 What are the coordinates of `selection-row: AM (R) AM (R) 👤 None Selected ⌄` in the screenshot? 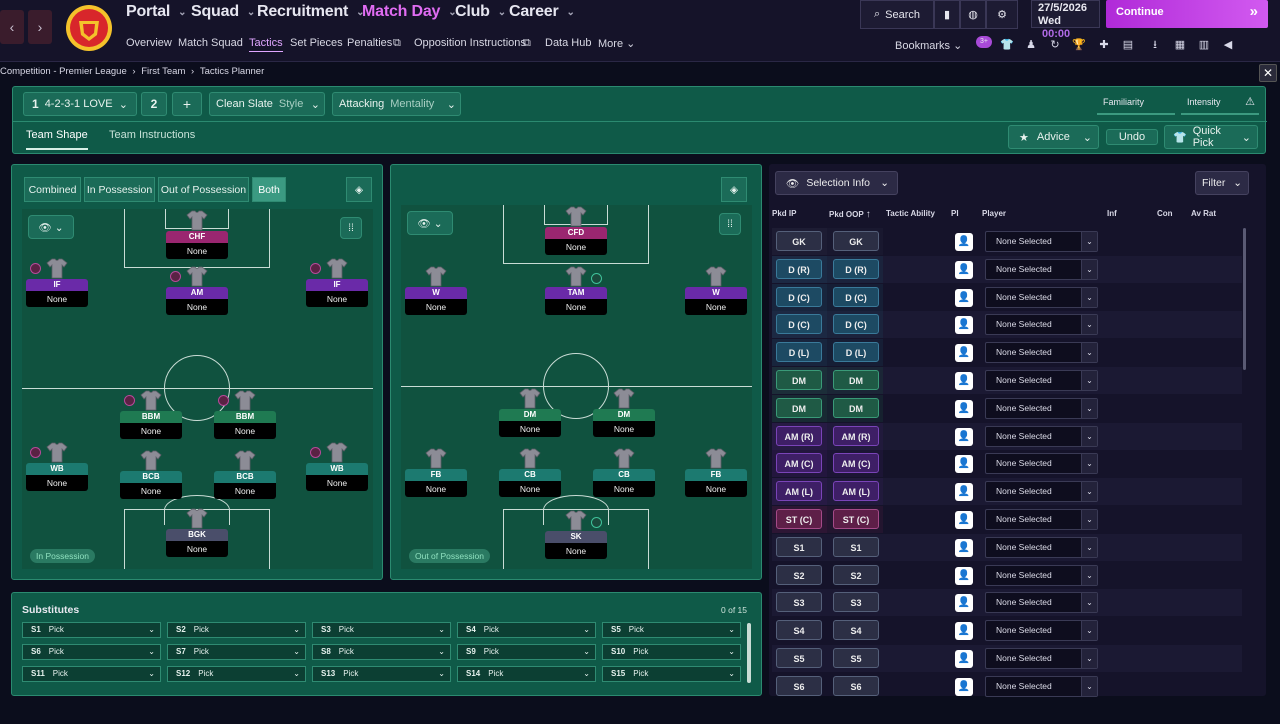 It's located at (1007, 436).